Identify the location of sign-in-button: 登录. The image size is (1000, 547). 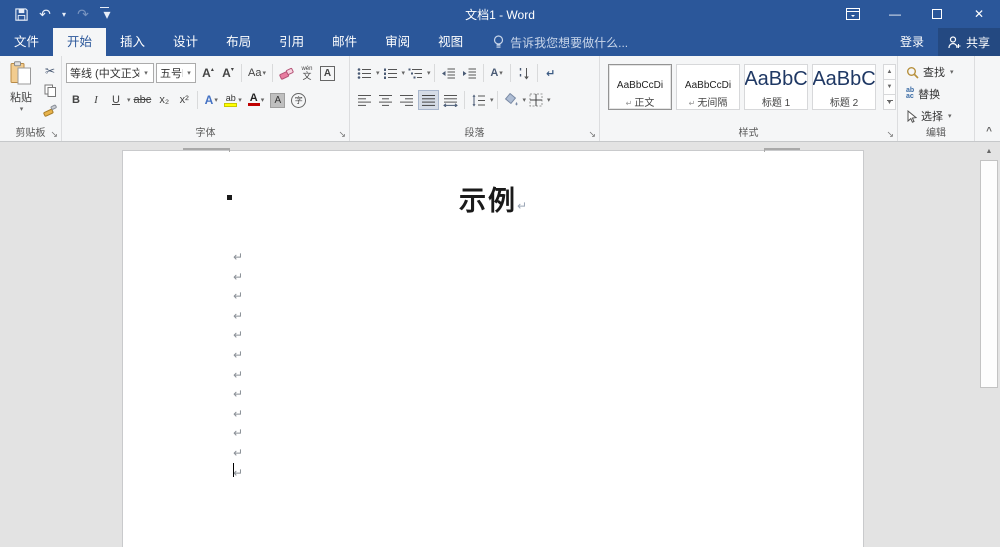
(912, 42).